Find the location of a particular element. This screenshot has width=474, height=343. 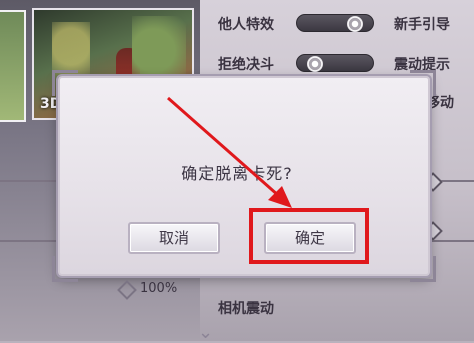

refuse-duel-toggle is located at coordinates (335, 63).